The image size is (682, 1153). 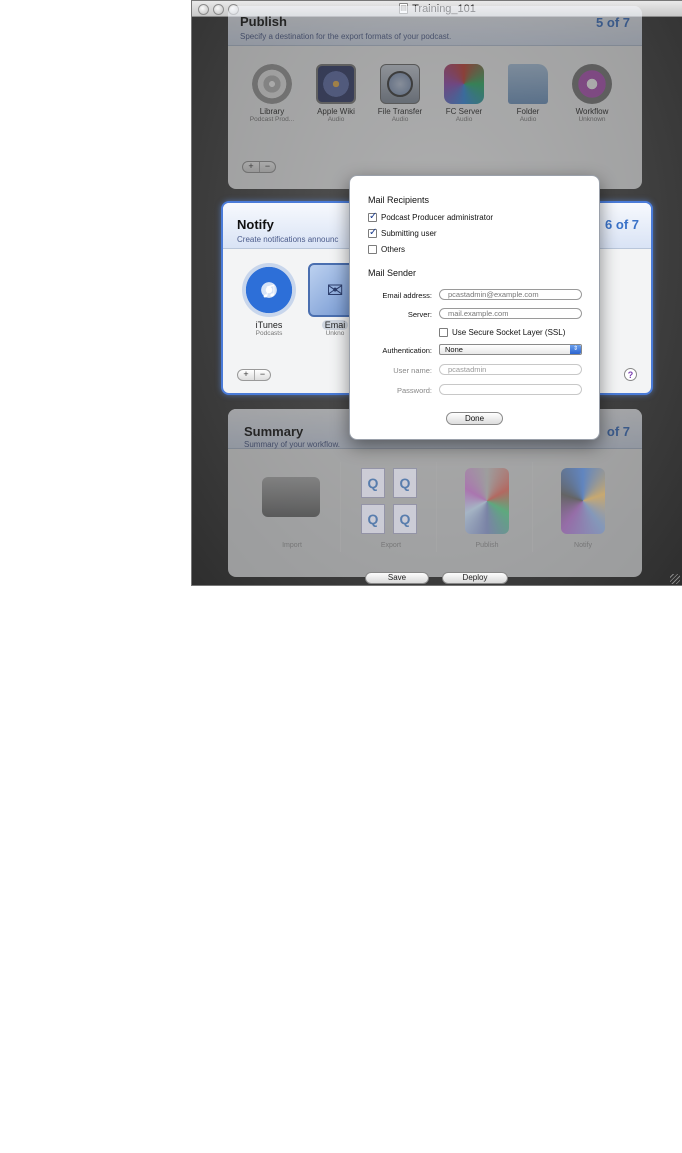 I want to click on user-name-field: pcastadmin, so click(x=510, y=369).